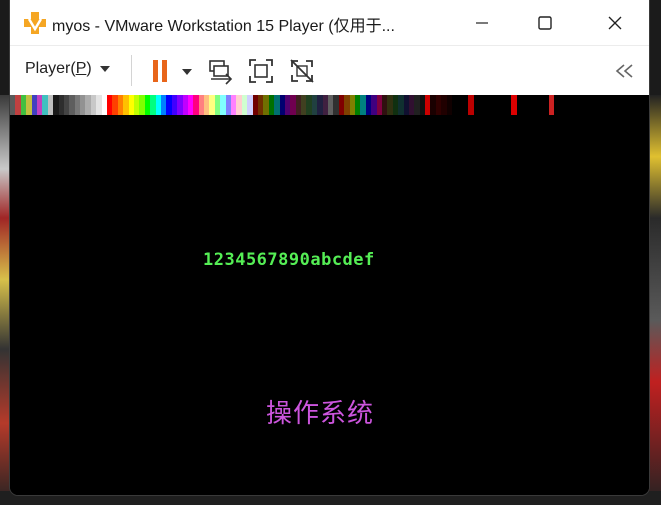  What do you see at coordinates (625, 71) in the screenshot?
I see `collapse-toolbar-icon` at bounding box center [625, 71].